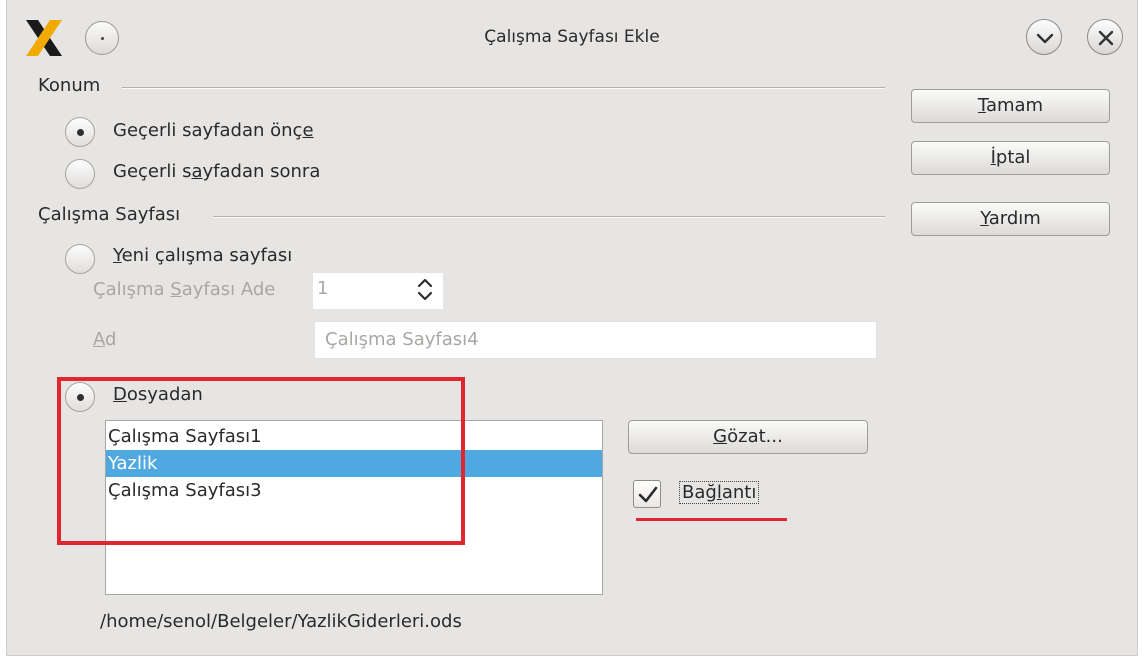 This screenshot has height=659, width=1142. Describe the element at coordinates (503, 88) in the screenshot. I see `location-divider` at that location.